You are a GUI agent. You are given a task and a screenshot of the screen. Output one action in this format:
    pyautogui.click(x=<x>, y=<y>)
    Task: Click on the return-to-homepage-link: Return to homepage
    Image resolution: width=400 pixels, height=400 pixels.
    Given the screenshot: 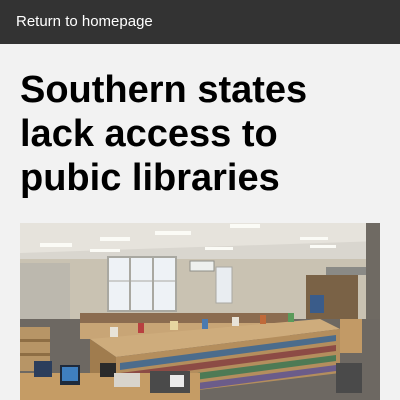 What is the action you would take?
    pyautogui.click(x=84, y=22)
    